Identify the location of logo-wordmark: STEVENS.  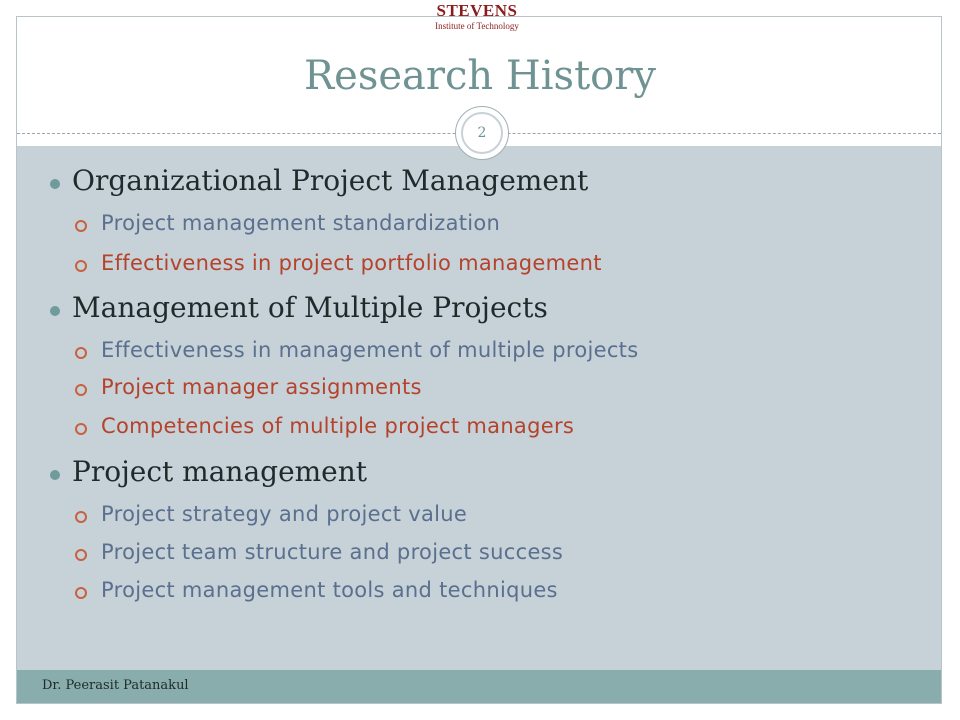
(477, 10).